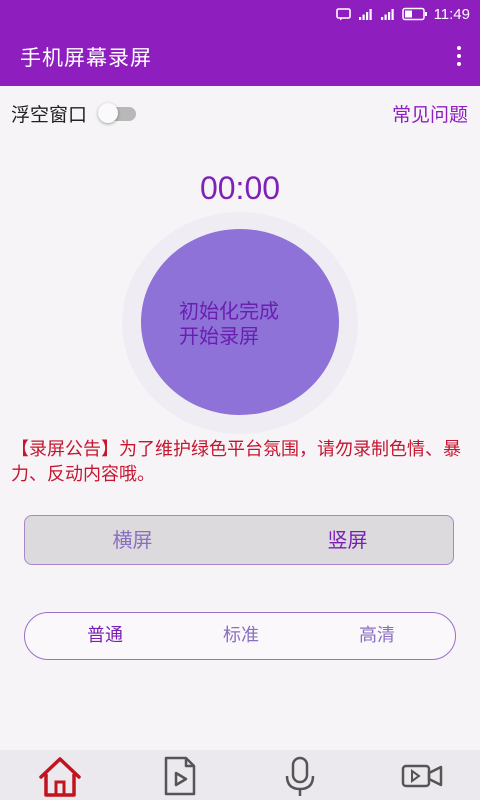 This screenshot has width=480, height=800. What do you see at coordinates (240, 636) in the screenshot?
I see `quality-selector: 普通 标准 高清` at bounding box center [240, 636].